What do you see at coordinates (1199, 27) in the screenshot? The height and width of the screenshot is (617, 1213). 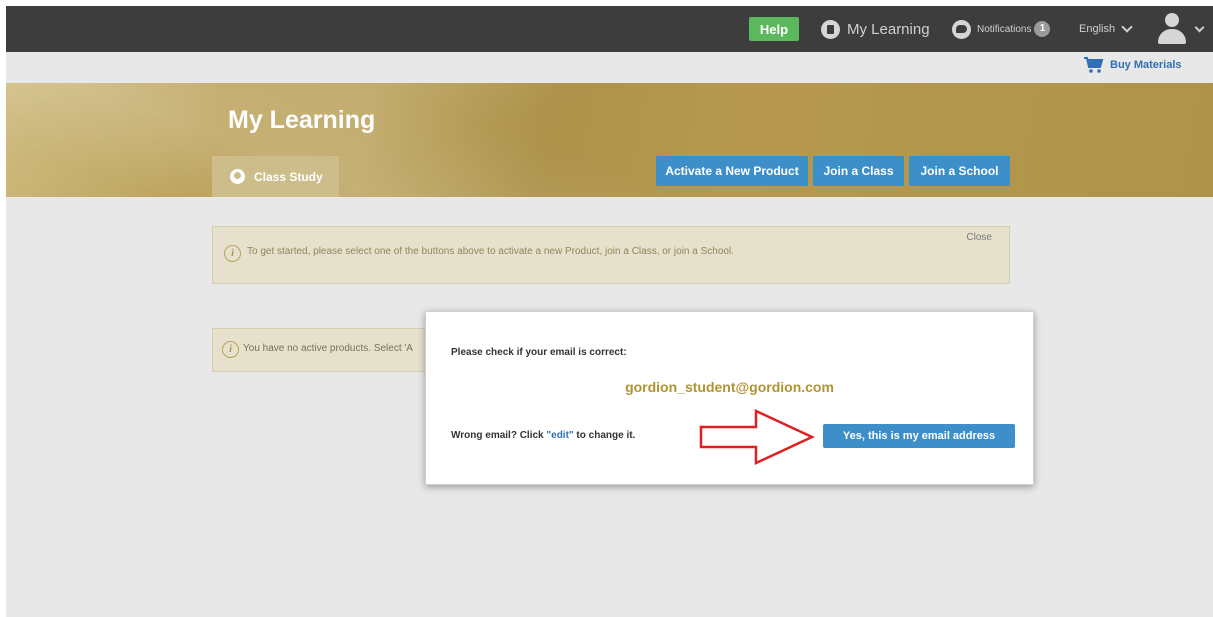 I see `user-menu-chevron-down-icon` at bounding box center [1199, 27].